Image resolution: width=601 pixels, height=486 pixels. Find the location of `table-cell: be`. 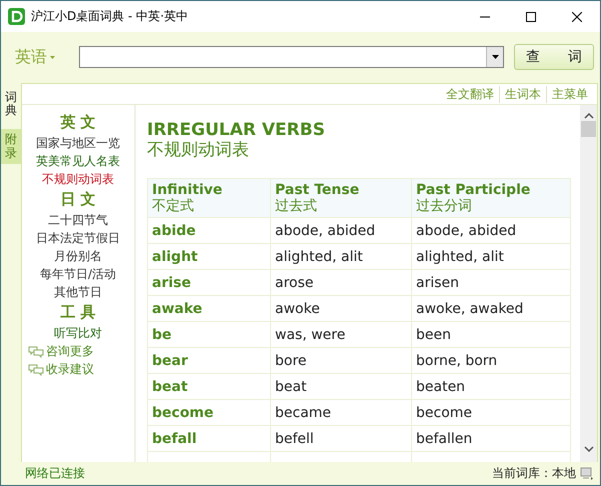

table-cell: be is located at coordinates (209, 335).